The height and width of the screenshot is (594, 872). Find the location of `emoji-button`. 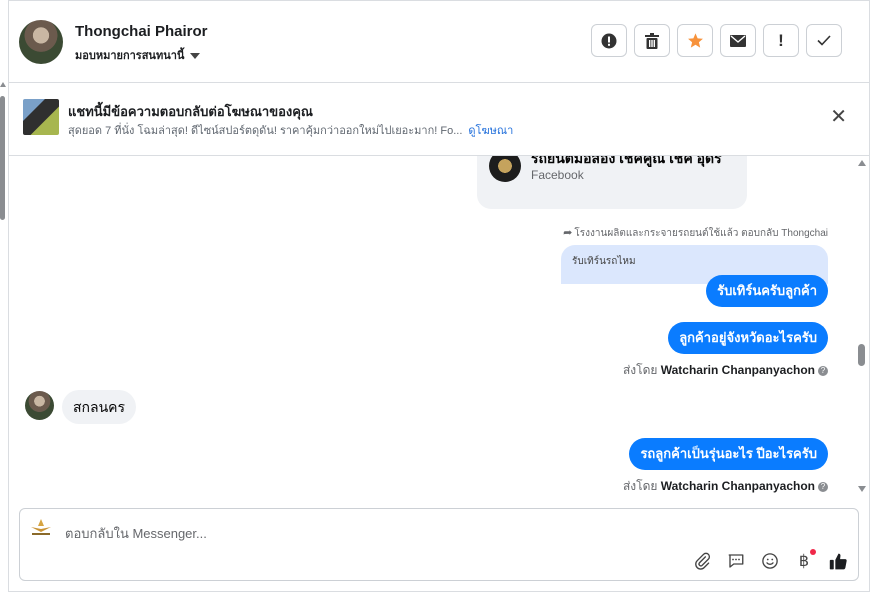

emoji-button is located at coordinates (770, 561).